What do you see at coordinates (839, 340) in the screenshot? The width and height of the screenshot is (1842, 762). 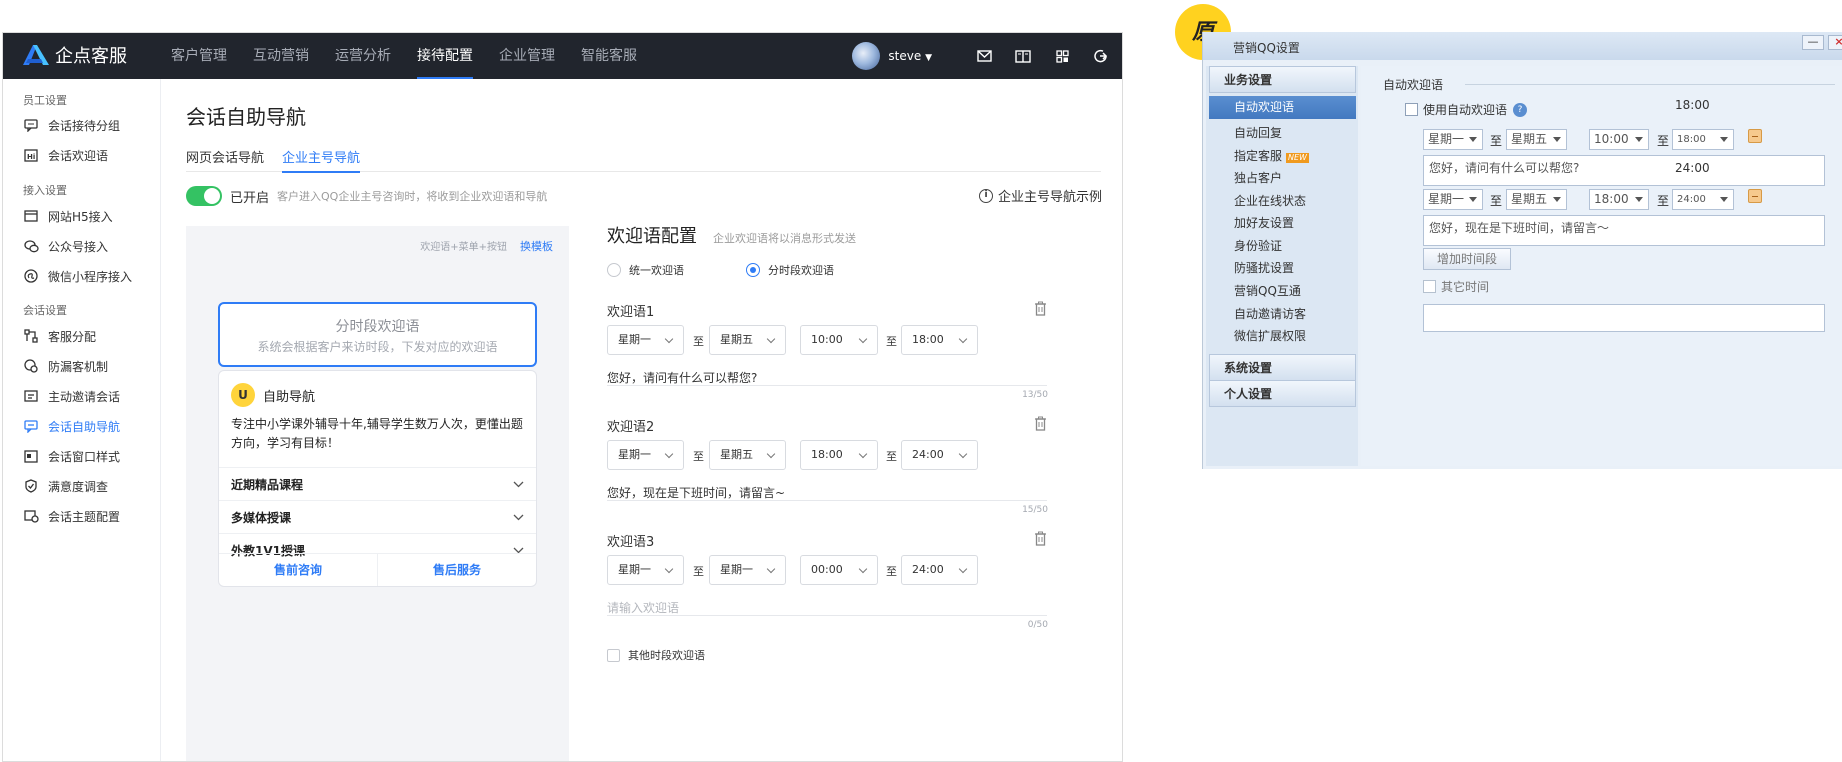 I see `time-from-select: 10:00` at bounding box center [839, 340].